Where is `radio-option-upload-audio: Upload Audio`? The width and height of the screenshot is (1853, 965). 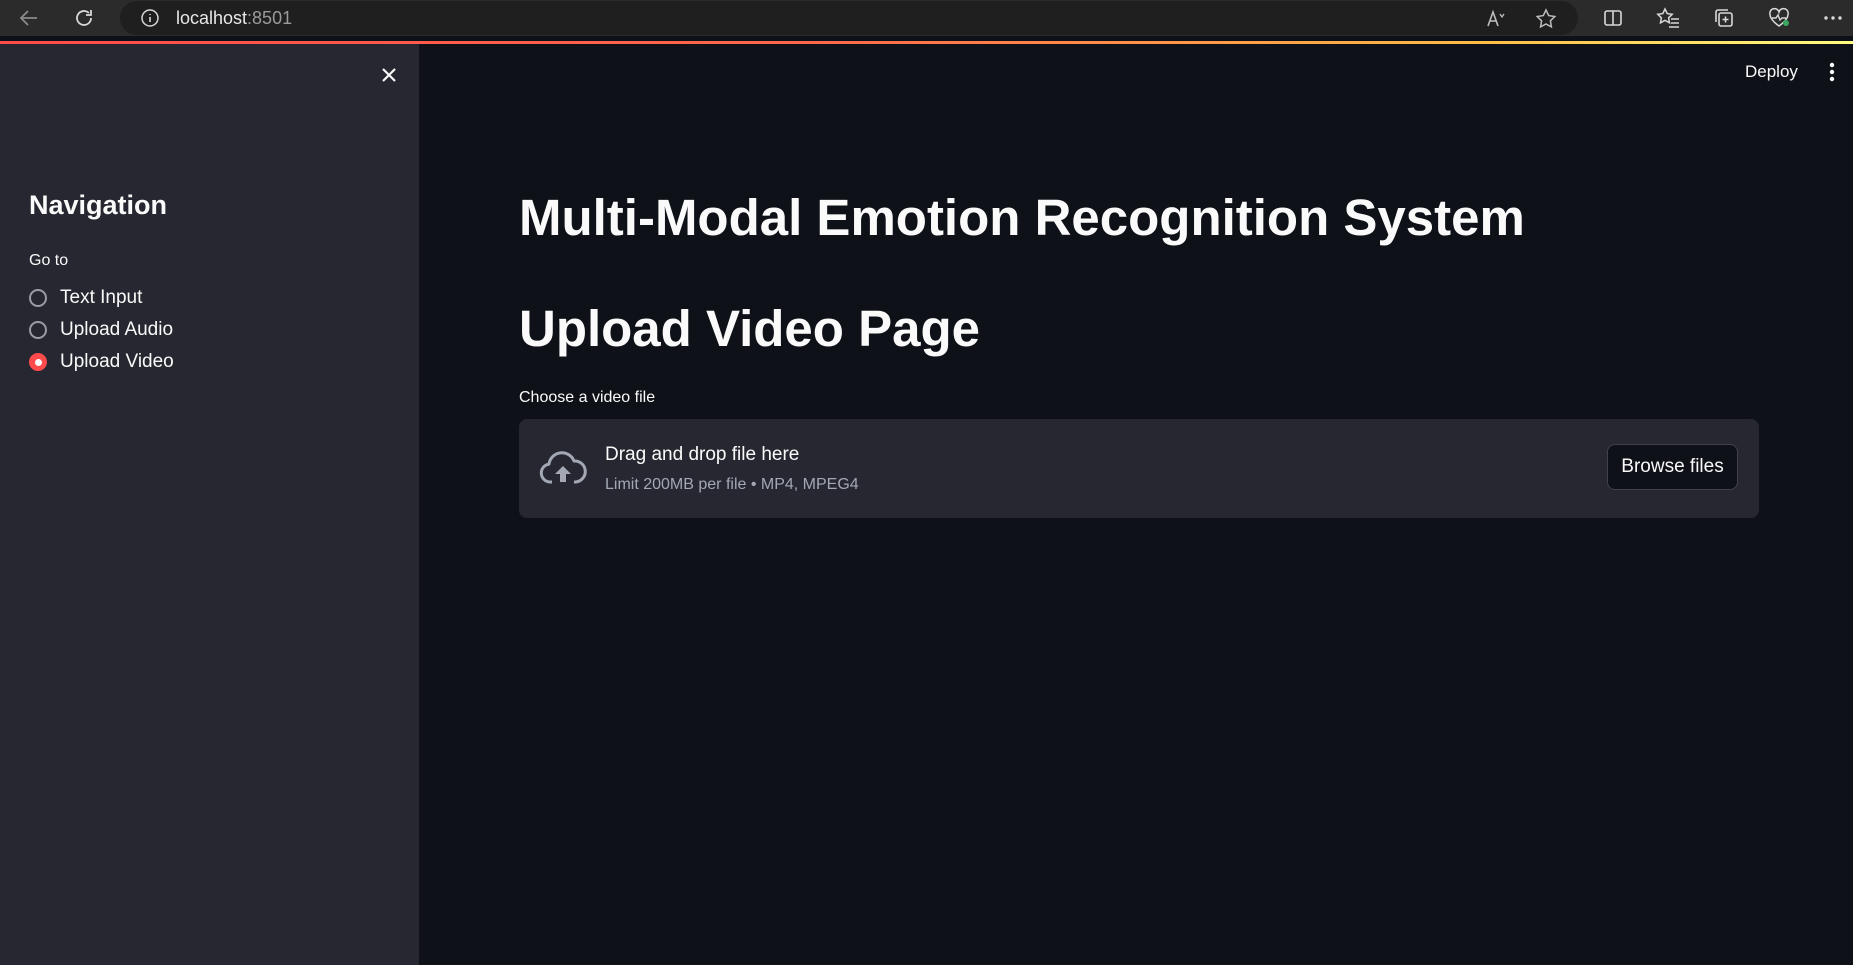
radio-option-upload-audio: Upload Audio is located at coordinates (101, 330).